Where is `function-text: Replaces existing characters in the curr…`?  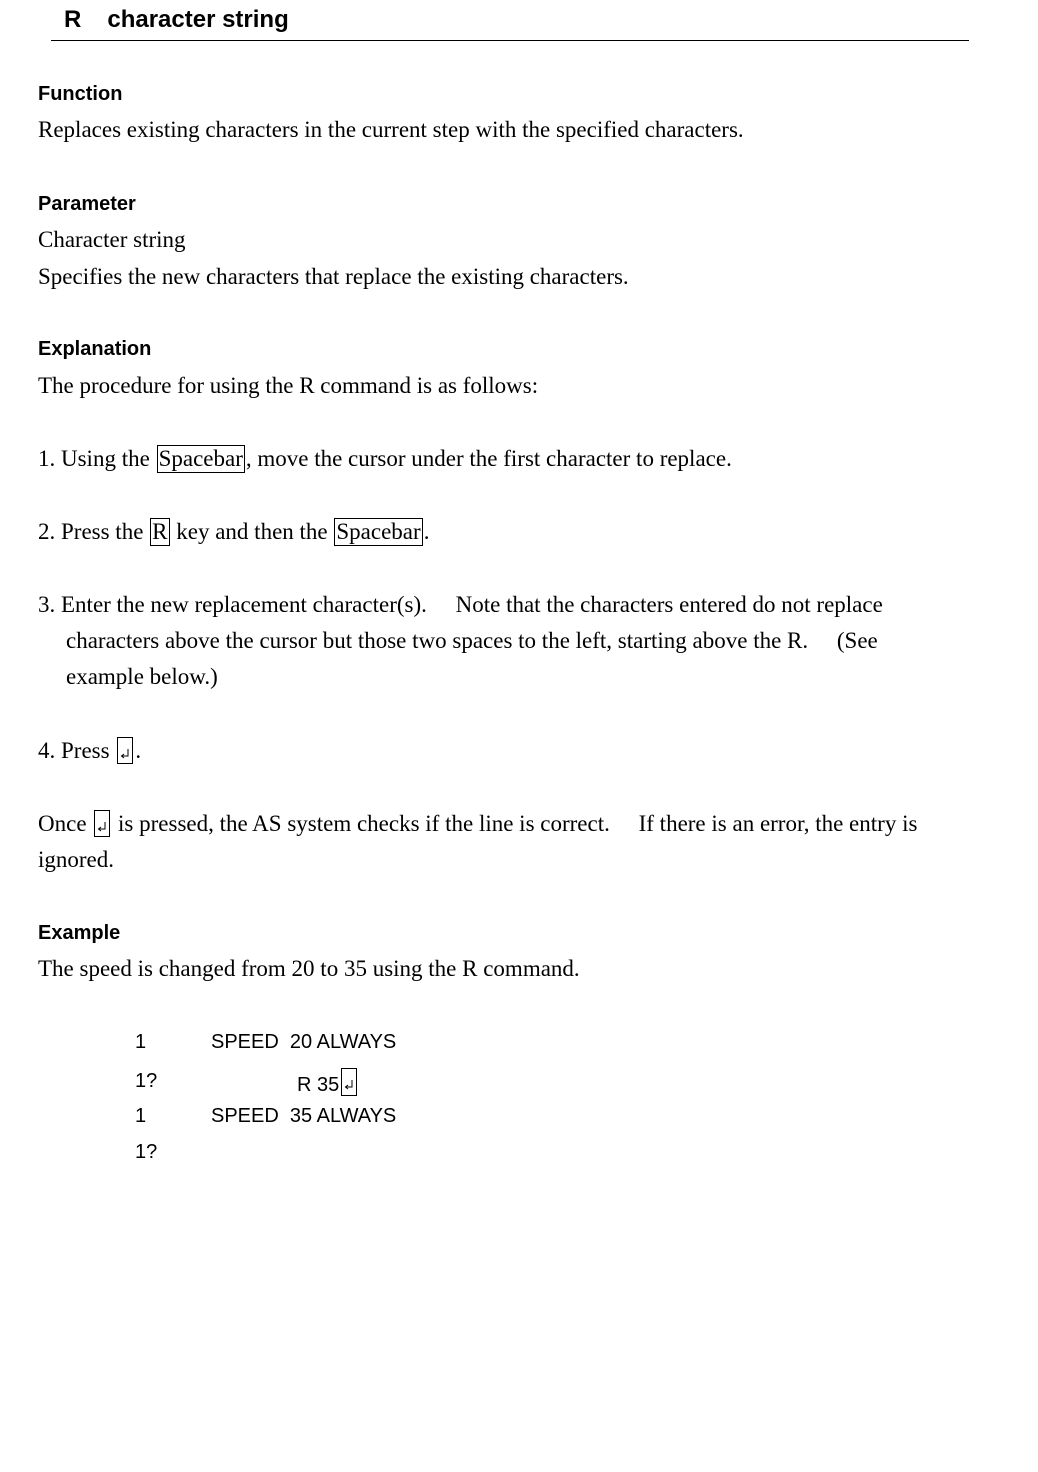 function-text: Replaces existing characters in the curr… is located at coordinates (391, 129).